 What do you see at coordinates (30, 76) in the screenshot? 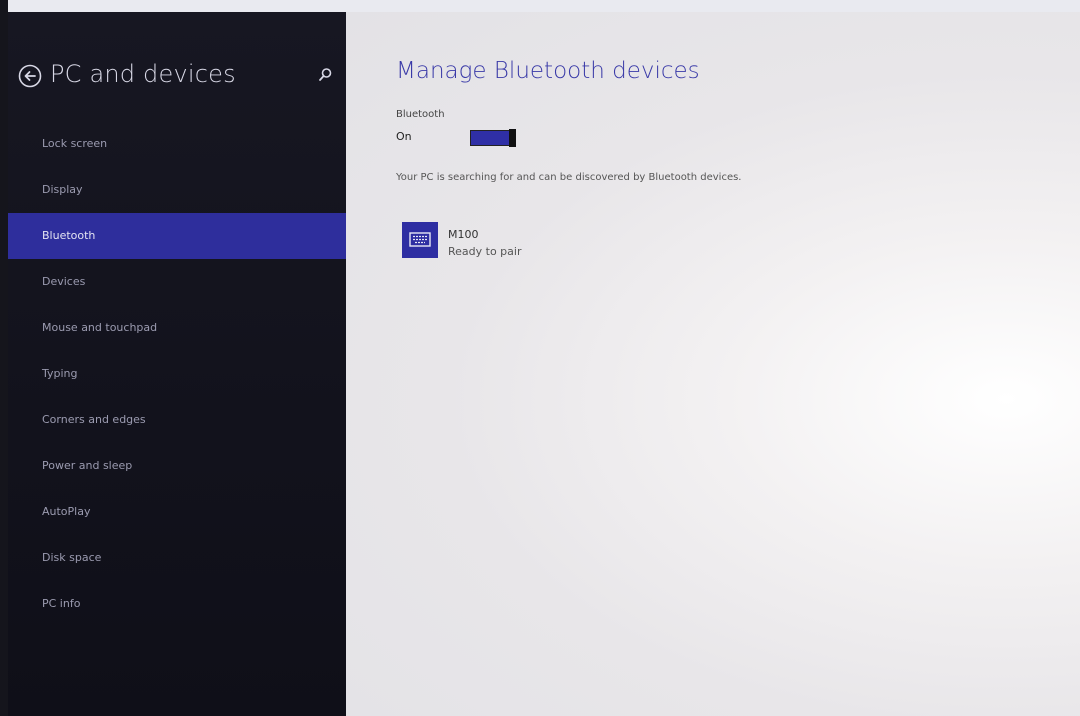
I see `back-arrow-circle-icon` at bounding box center [30, 76].